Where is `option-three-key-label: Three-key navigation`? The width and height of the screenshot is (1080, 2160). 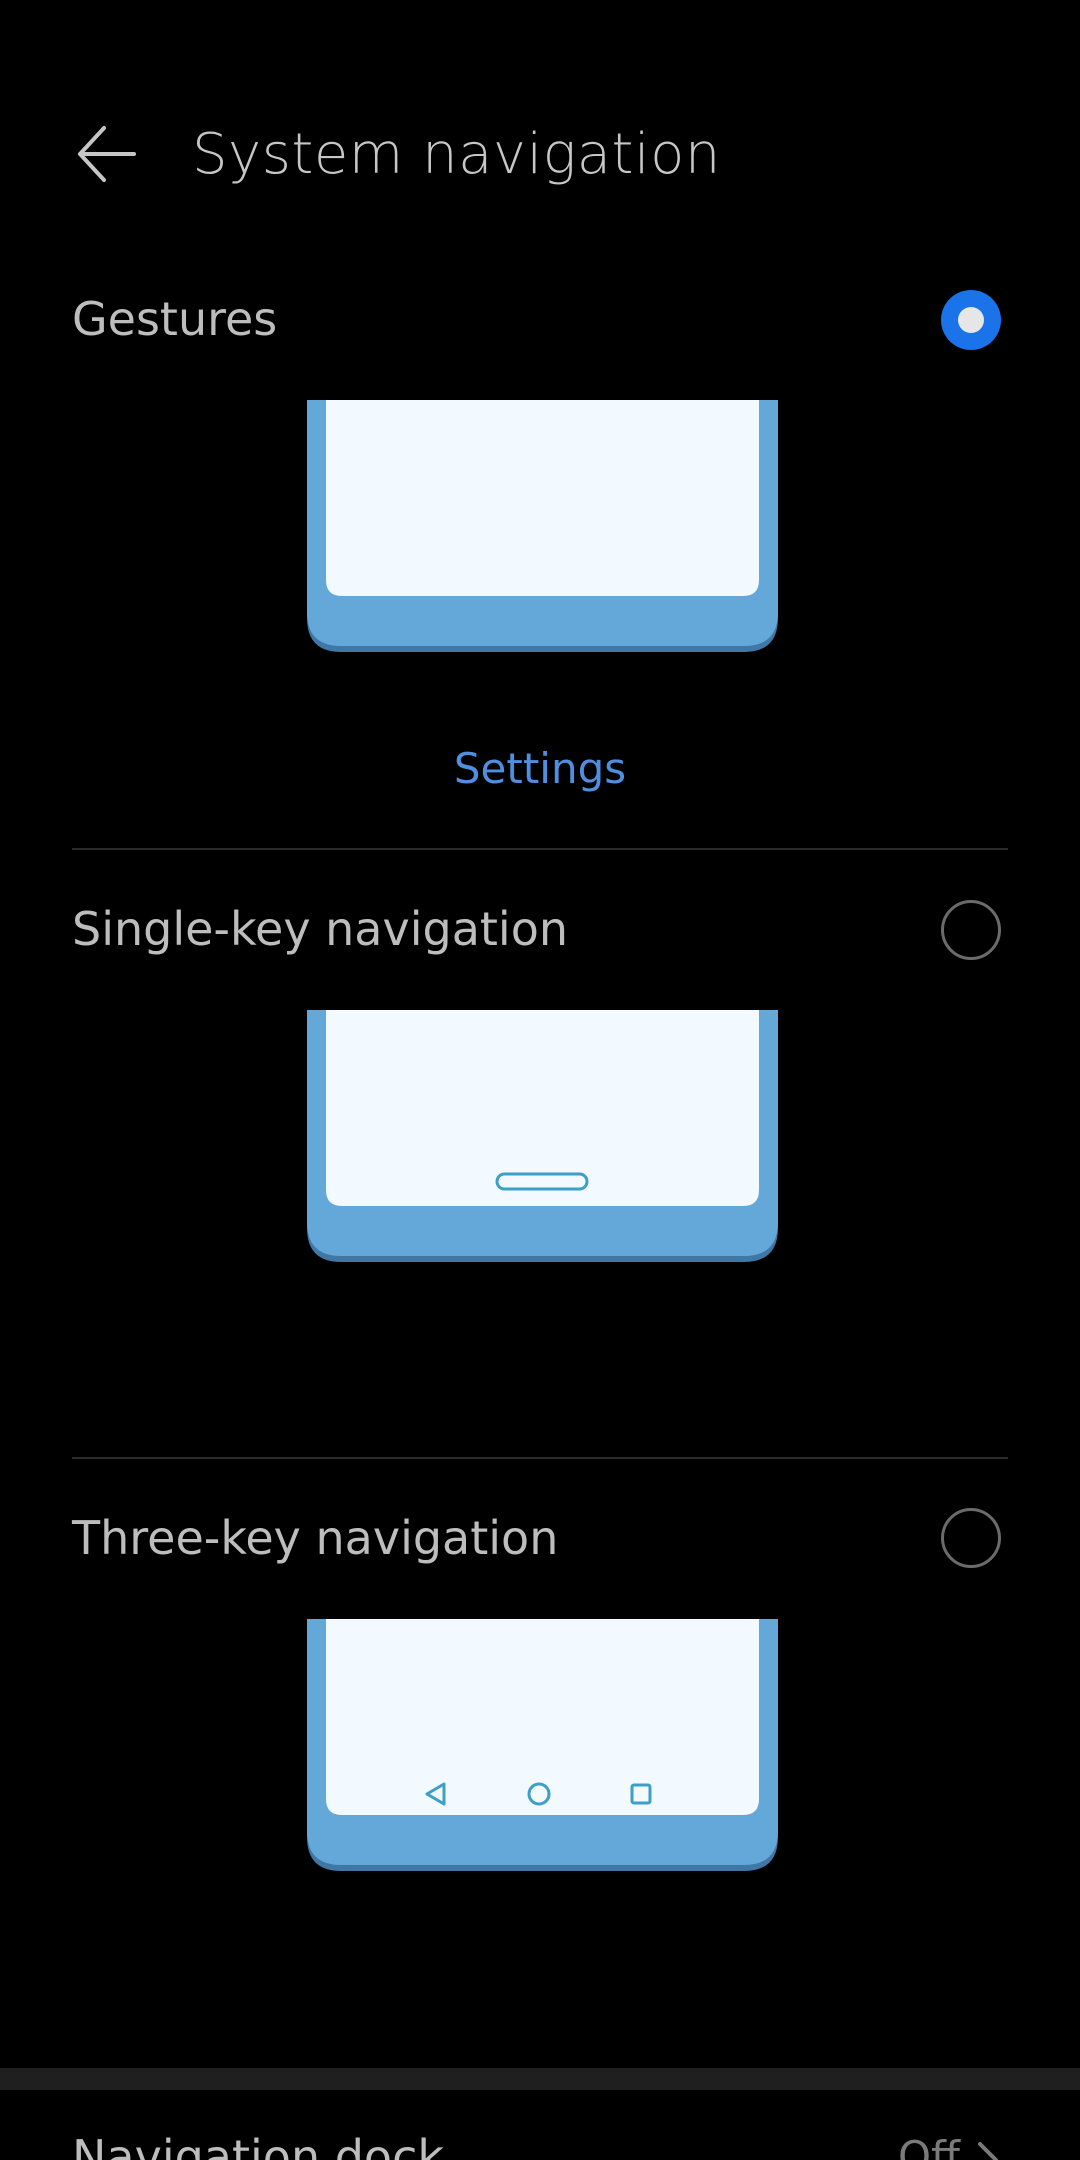
option-three-key-label: Three-key navigation is located at coordinates (315, 1538).